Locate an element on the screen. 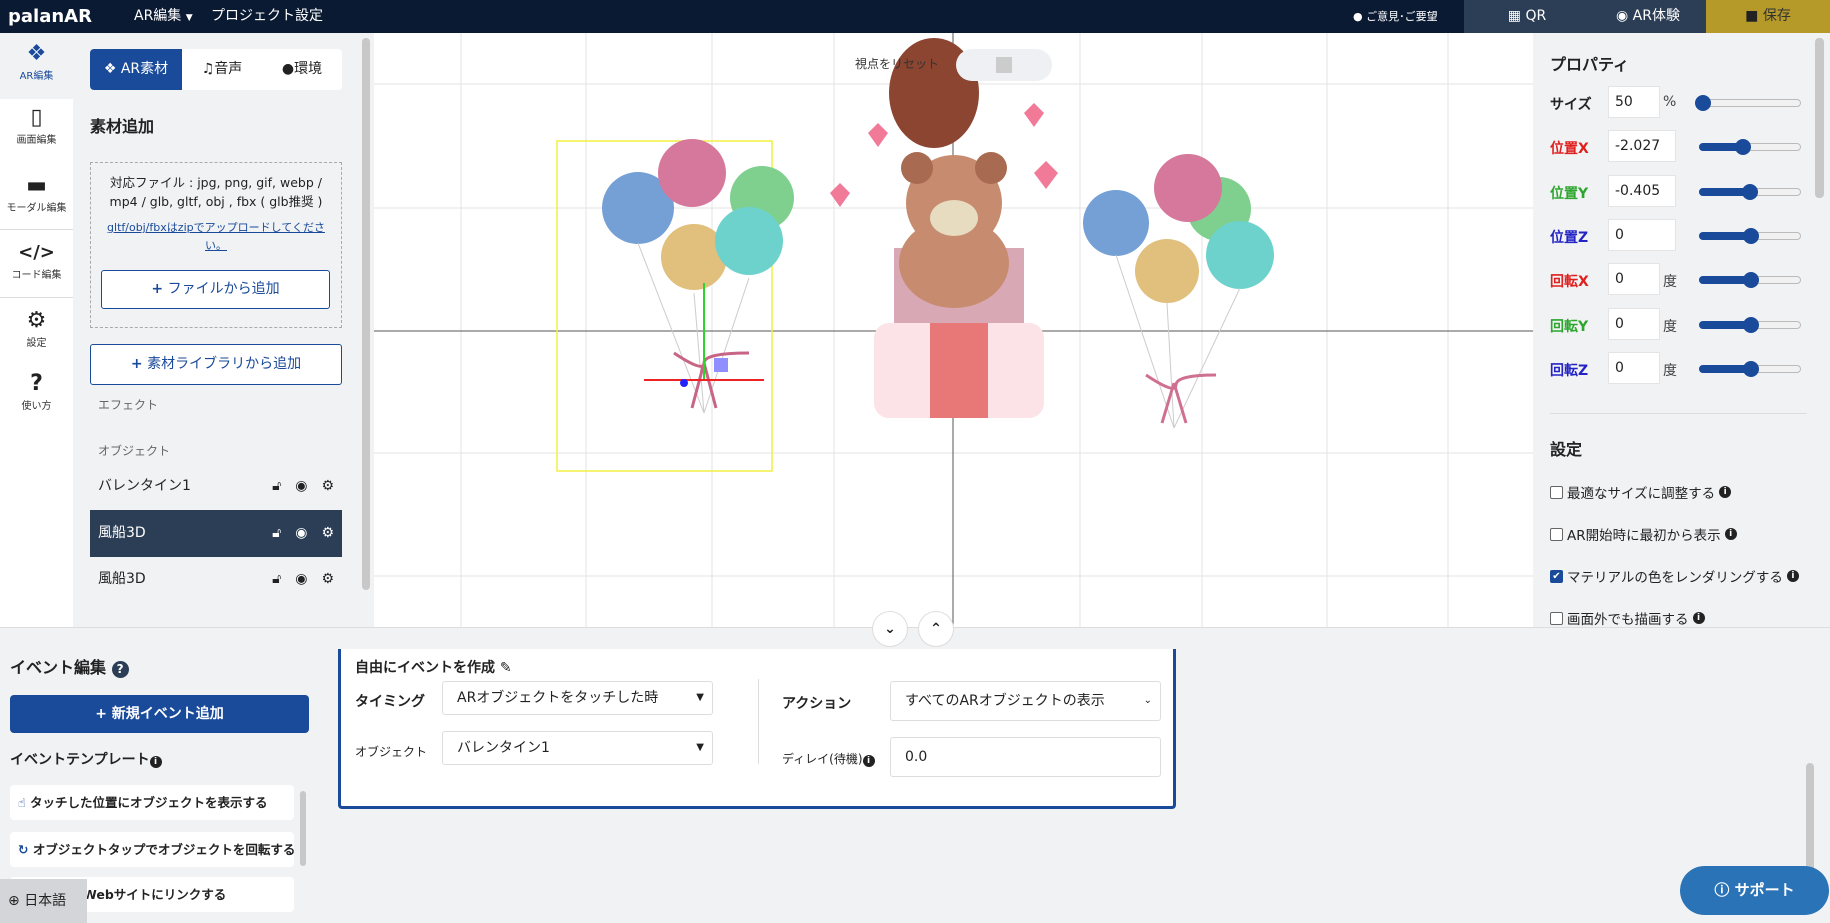  card-title-text: 自由にイベントを作成 is located at coordinates (425, 668).